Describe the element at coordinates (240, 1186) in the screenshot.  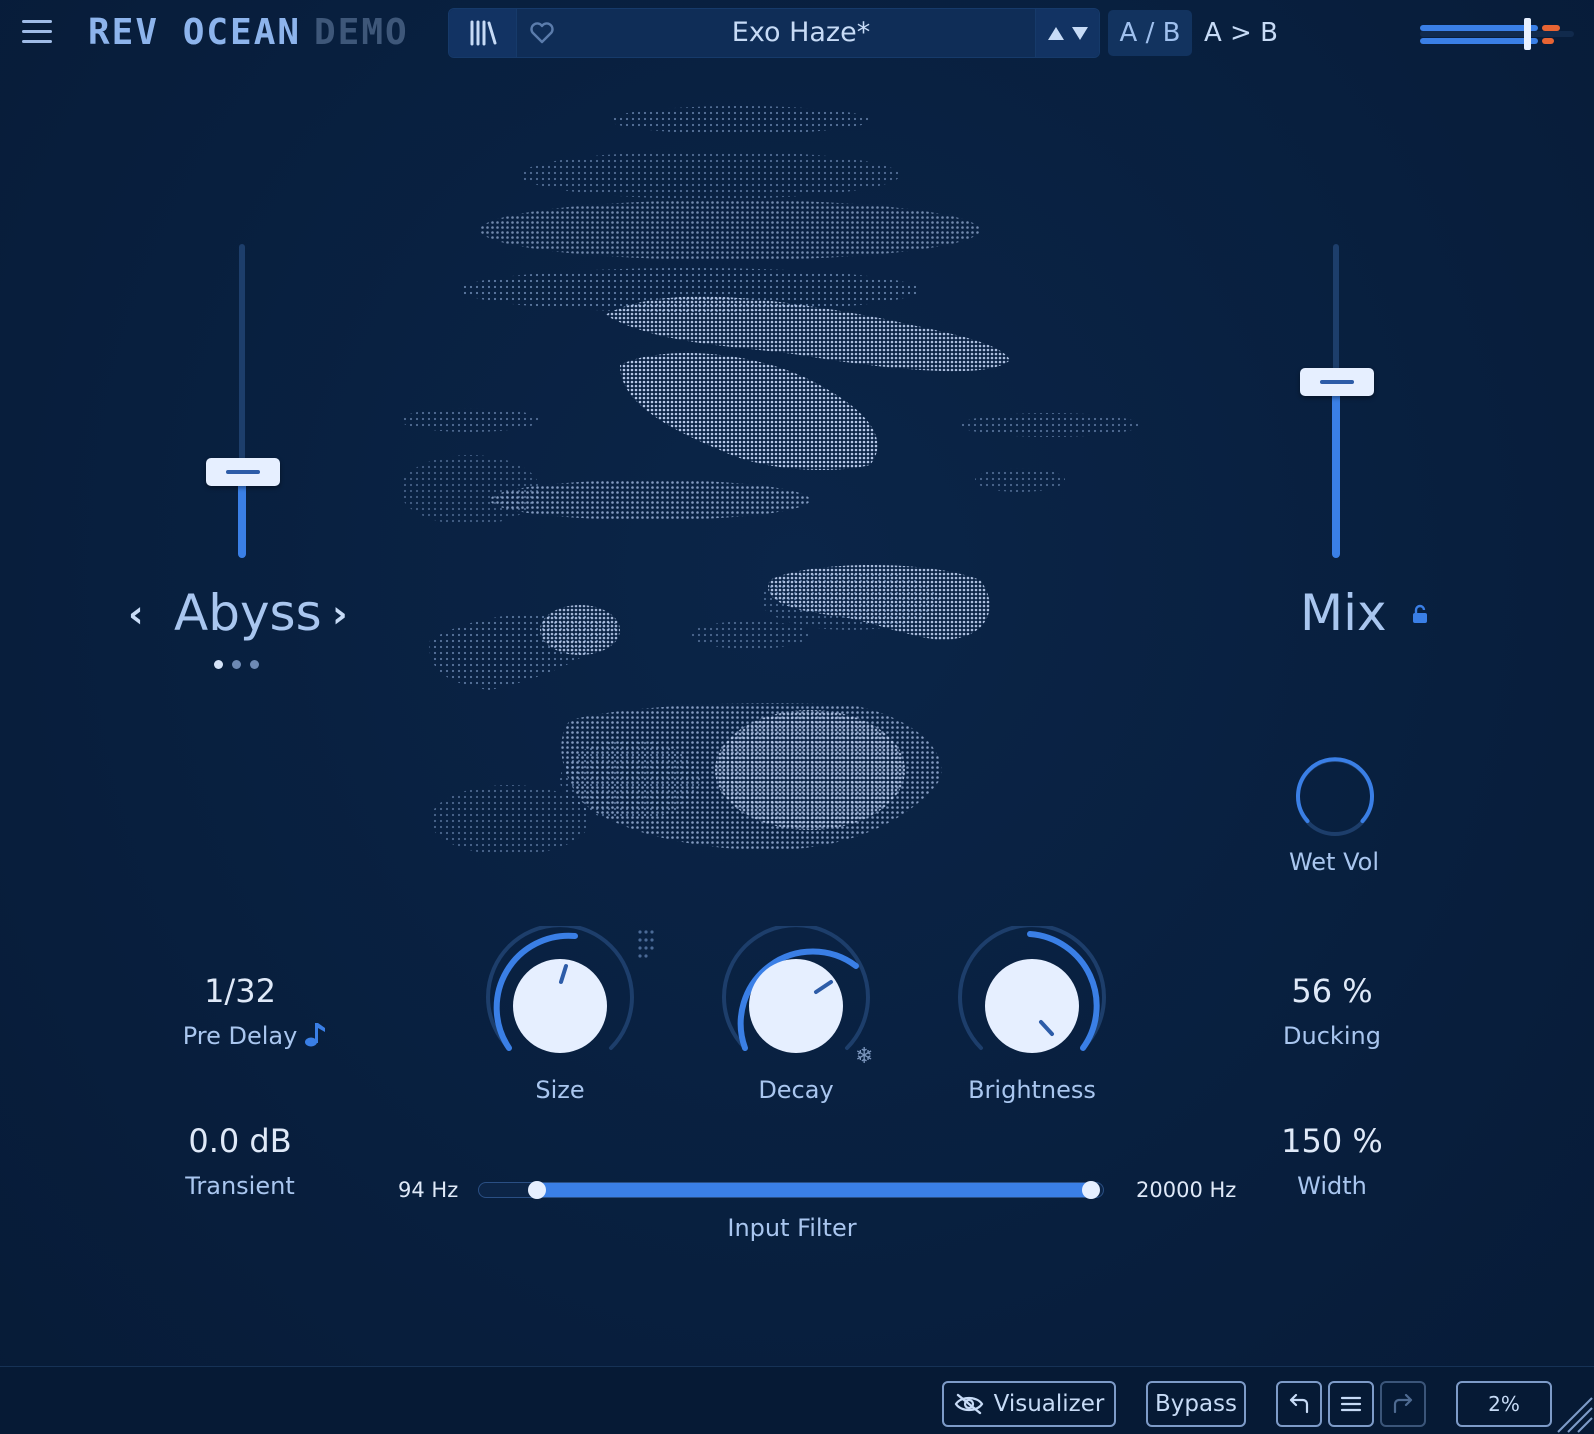
I see `transient-label: Transient` at that location.